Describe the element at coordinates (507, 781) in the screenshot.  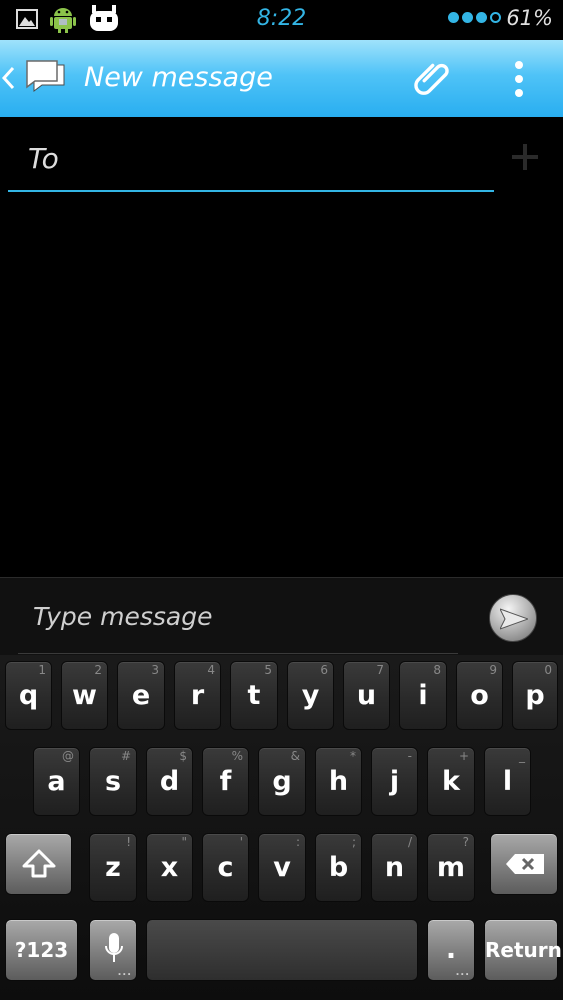
I see `key-l: _ l` at that location.